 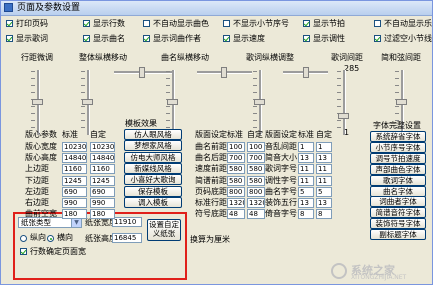 What do you see at coordinates (256, 158) in the screenshot?
I see `custom-value-input: 700` at bounding box center [256, 158].